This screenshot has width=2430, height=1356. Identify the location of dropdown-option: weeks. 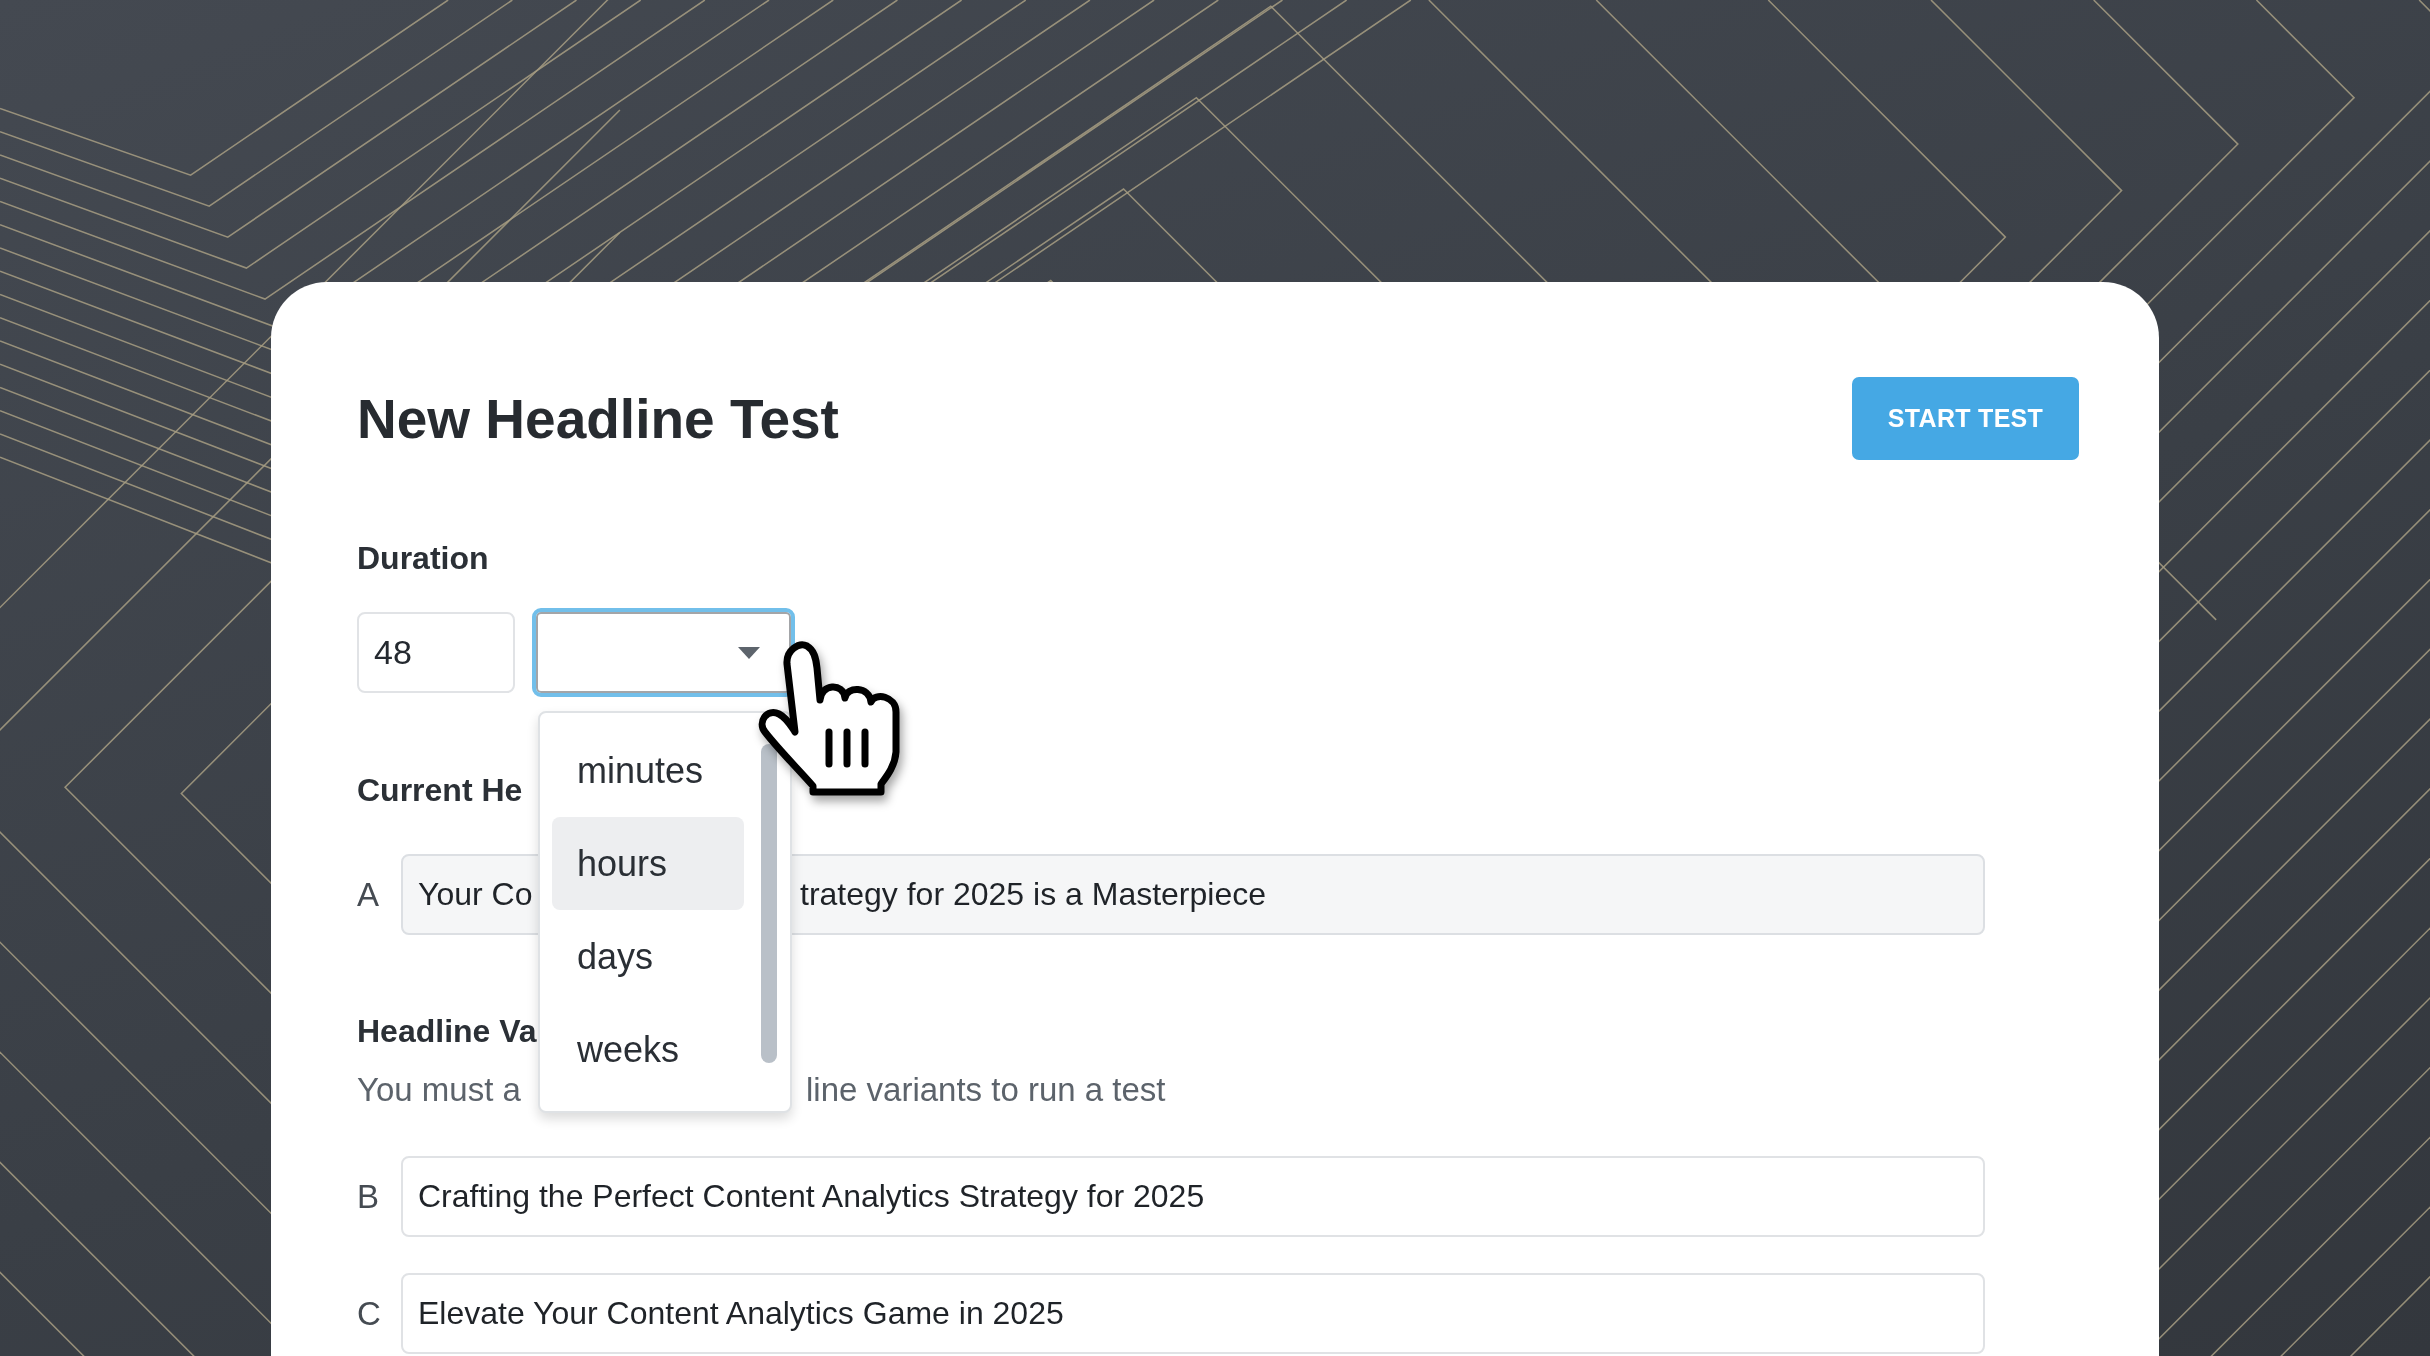
(648, 1049).